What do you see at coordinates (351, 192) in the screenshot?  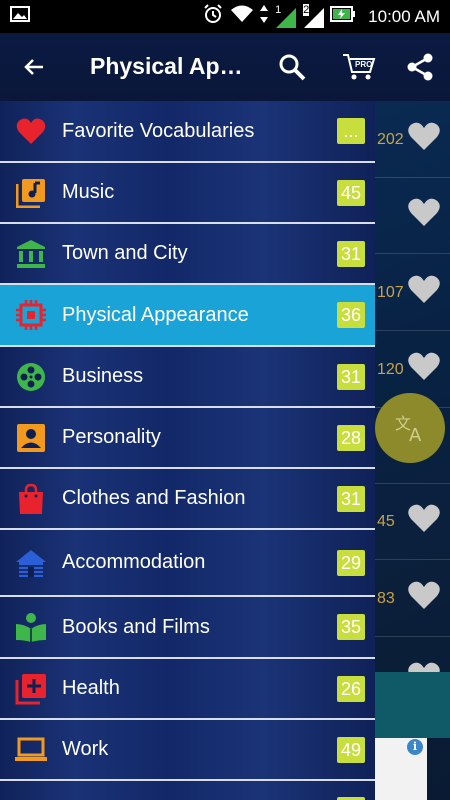 I see `count-badge: 45` at bounding box center [351, 192].